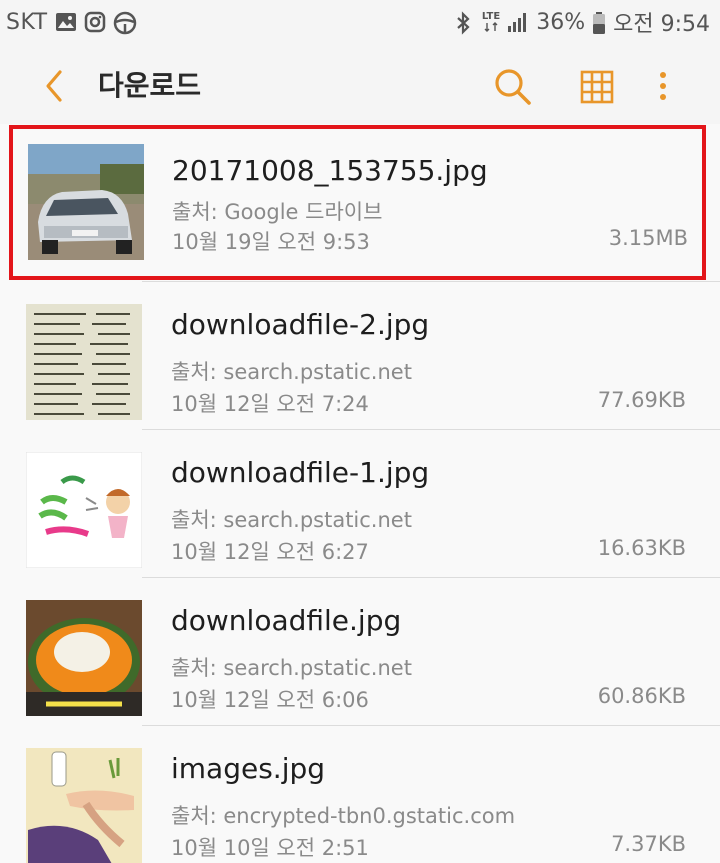  Describe the element at coordinates (641, 400) in the screenshot. I see `file-size: 77.69KB` at that location.